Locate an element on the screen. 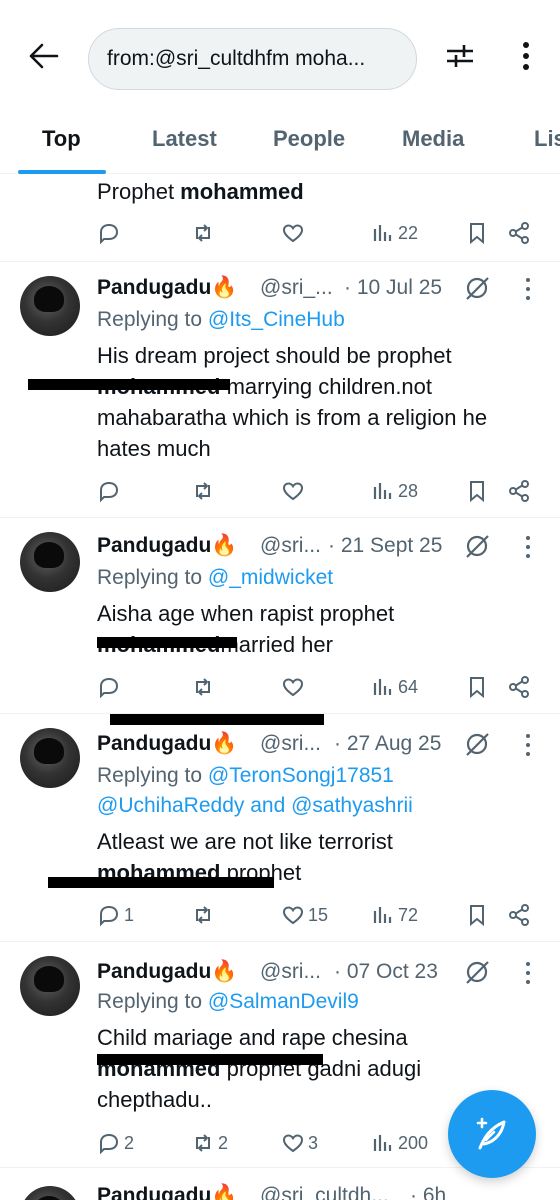 The height and width of the screenshot is (1200, 560). tweet-partial: Prophet mohammed 22 is located at coordinates (280, 218).